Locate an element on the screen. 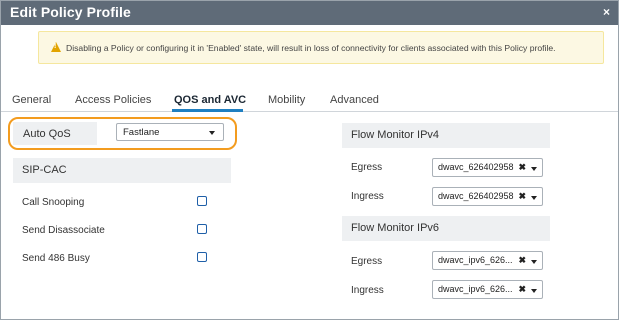 The height and width of the screenshot is (320, 619). close-icon: × is located at coordinates (606, 12).